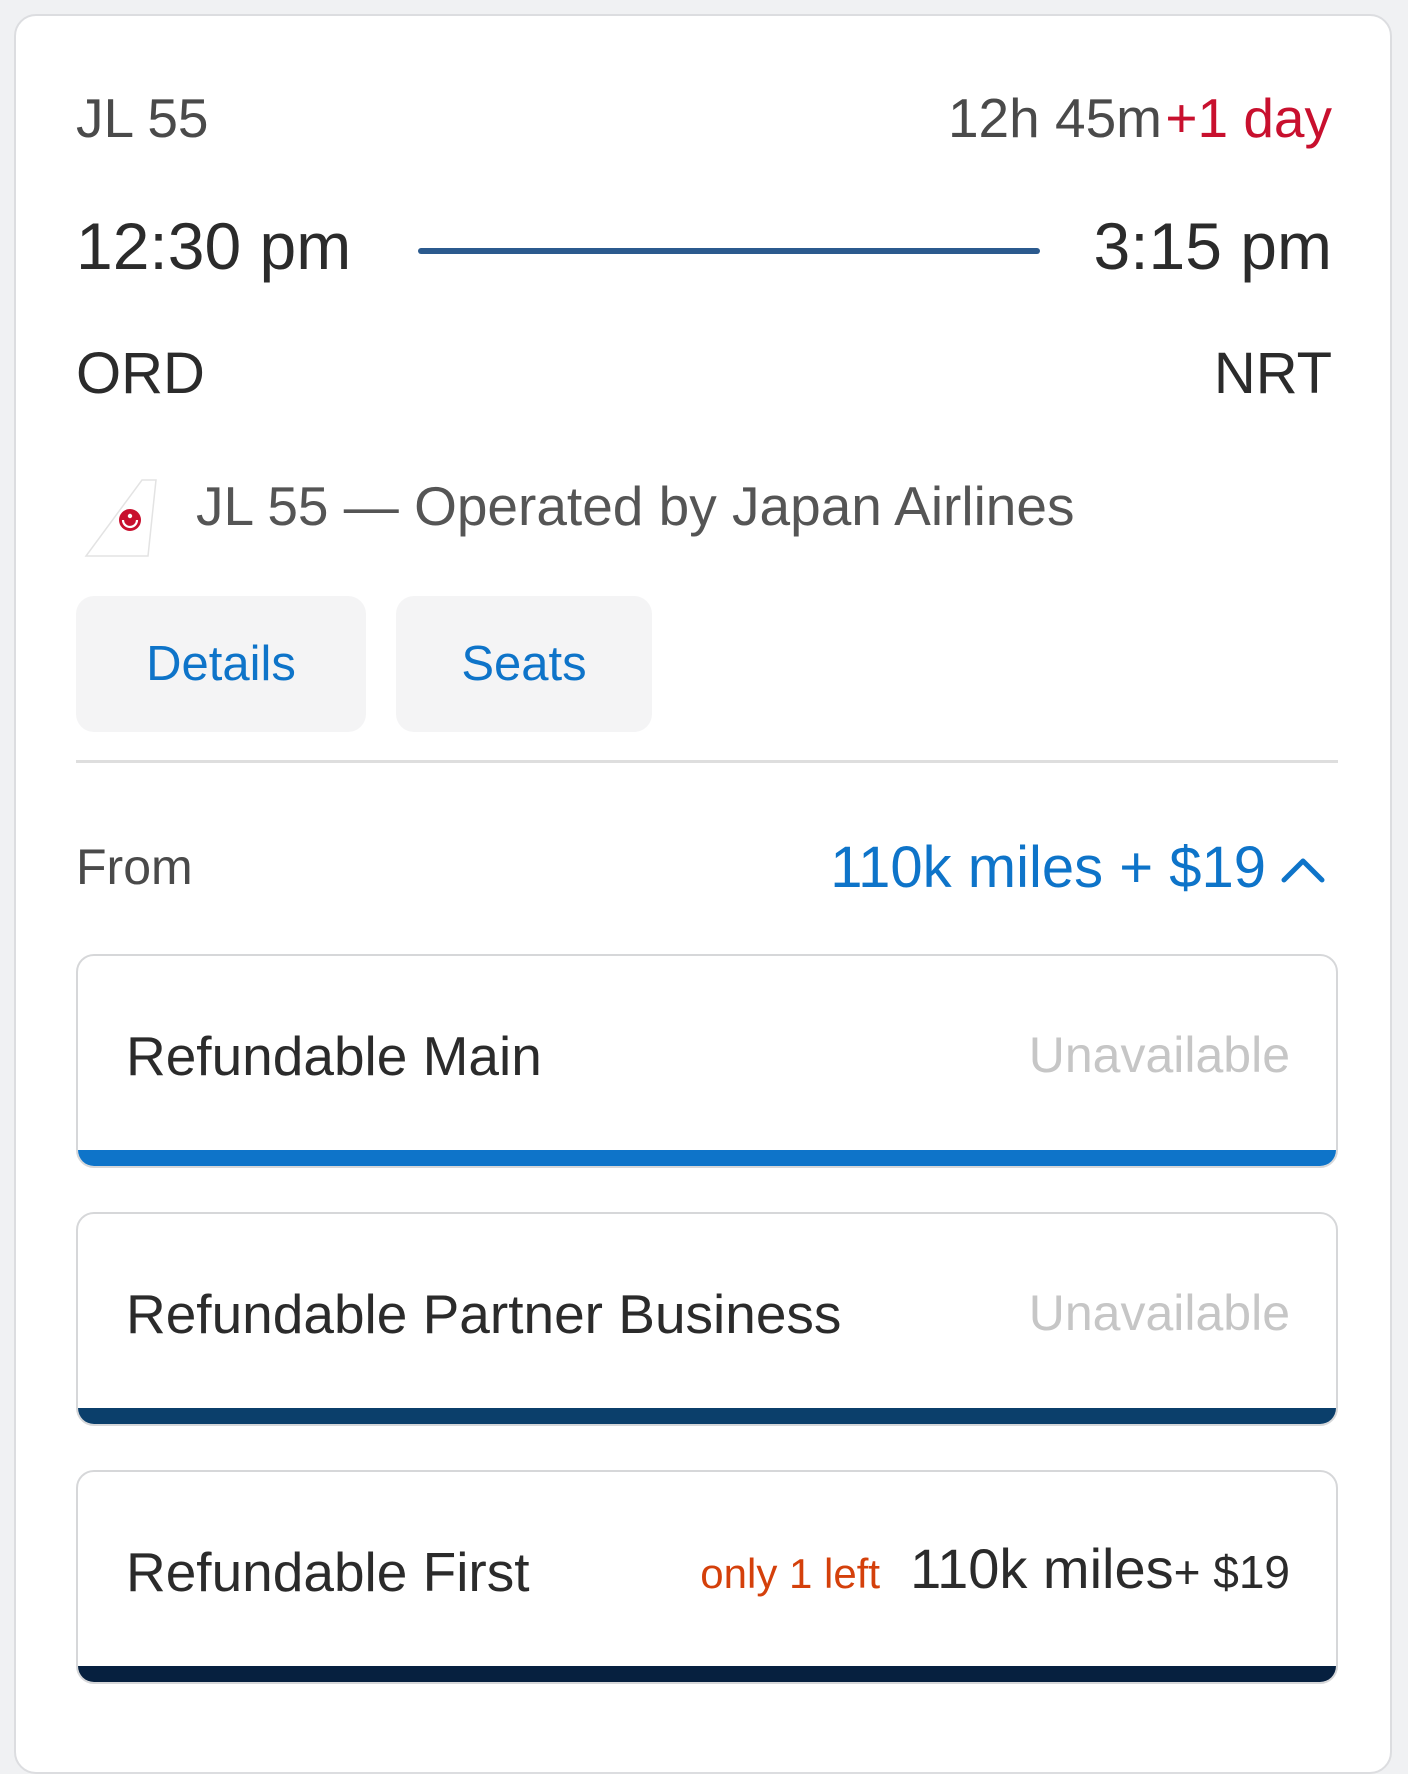 The height and width of the screenshot is (1774, 1408). I want to click on fare-price-cash: + $19, so click(1231, 1572).